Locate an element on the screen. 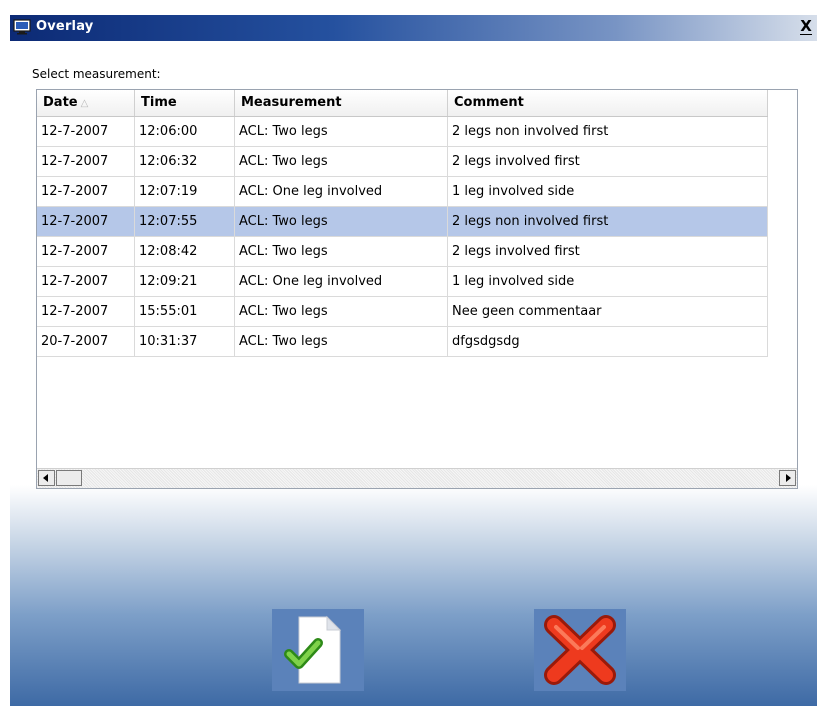  cell-comment: dfgsdgsdg is located at coordinates (608, 341).